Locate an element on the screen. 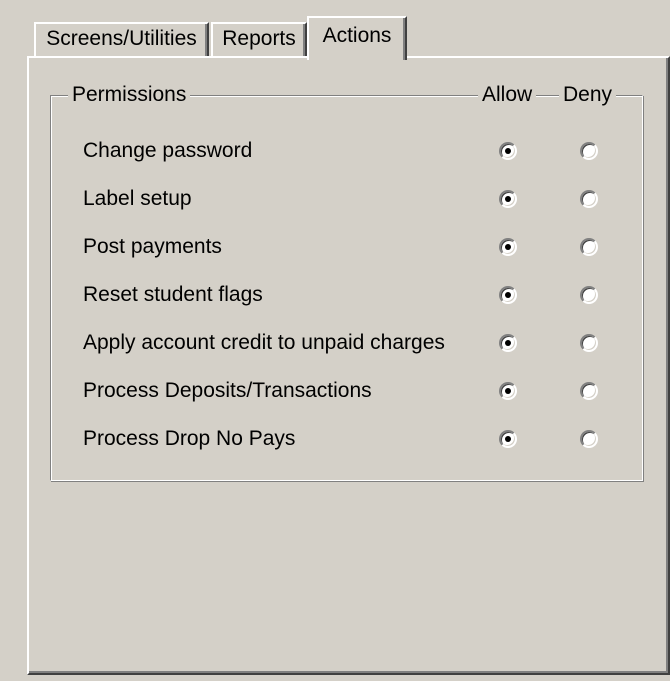 The image size is (670, 681). tab-actions-label: Actions is located at coordinates (357, 35).